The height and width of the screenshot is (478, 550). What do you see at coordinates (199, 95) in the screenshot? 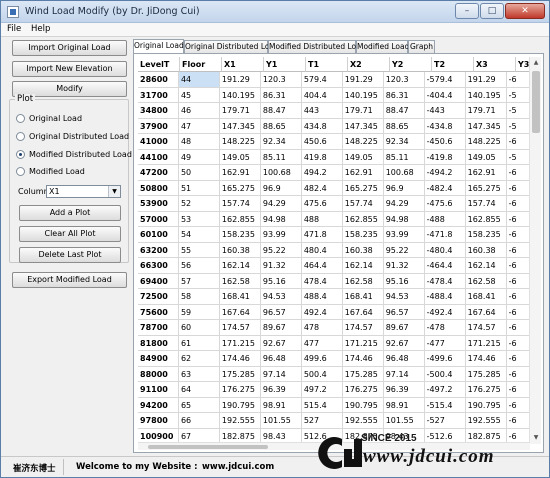
I see `table-cell: 45` at bounding box center [199, 95].